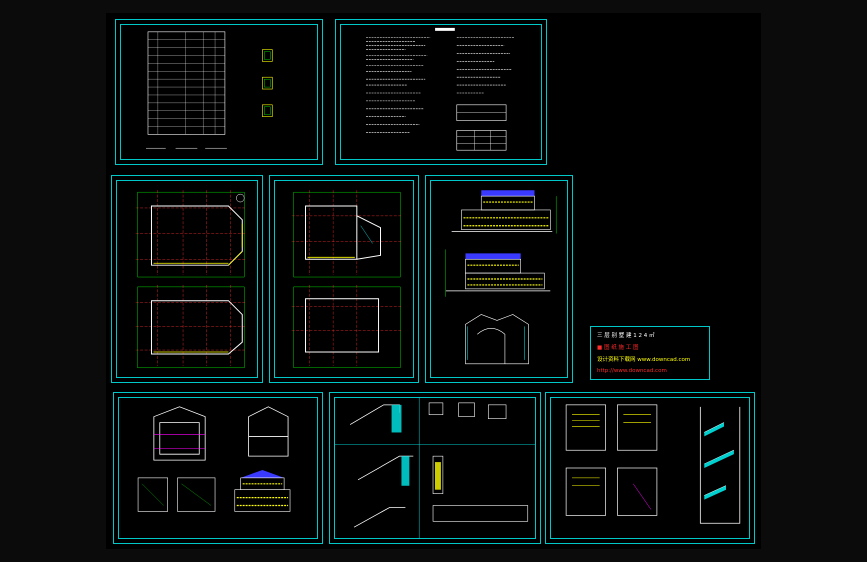 The width and height of the screenshot is (867, 562). I want to click on sheet-details, so click(435, 468).